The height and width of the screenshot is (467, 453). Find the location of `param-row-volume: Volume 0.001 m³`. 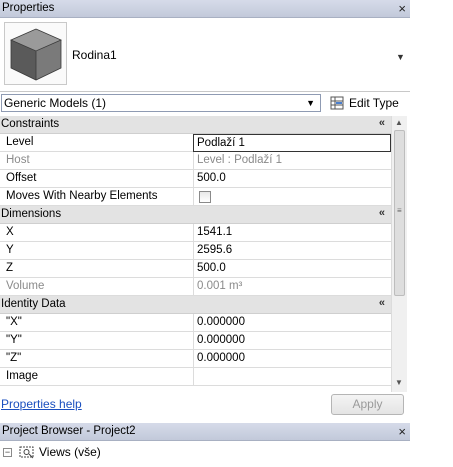

param-row-volume: Volume 0.001 m³ is located at coordinates (195, 287).